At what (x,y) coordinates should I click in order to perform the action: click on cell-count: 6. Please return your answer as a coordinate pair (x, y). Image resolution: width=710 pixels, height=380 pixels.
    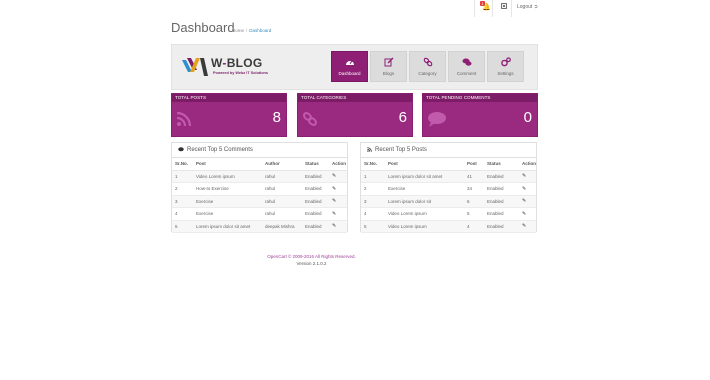
    Looking at the image, I should click on (474, 201).